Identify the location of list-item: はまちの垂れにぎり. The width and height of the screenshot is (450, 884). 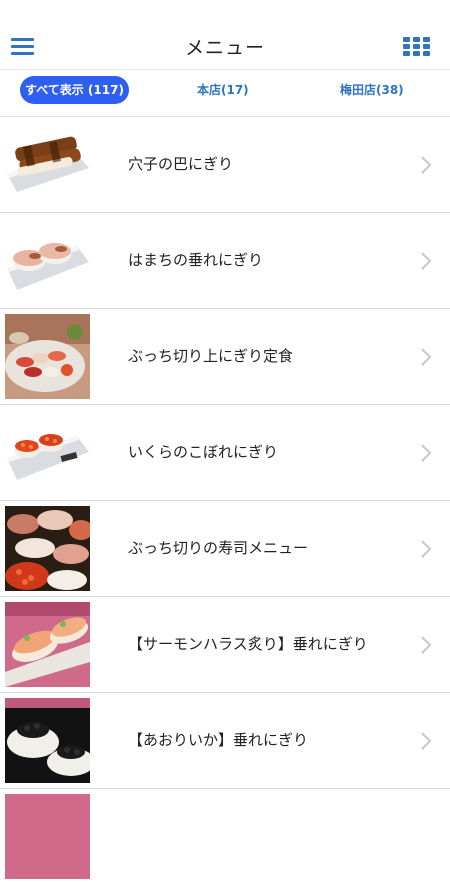
(225, 261).